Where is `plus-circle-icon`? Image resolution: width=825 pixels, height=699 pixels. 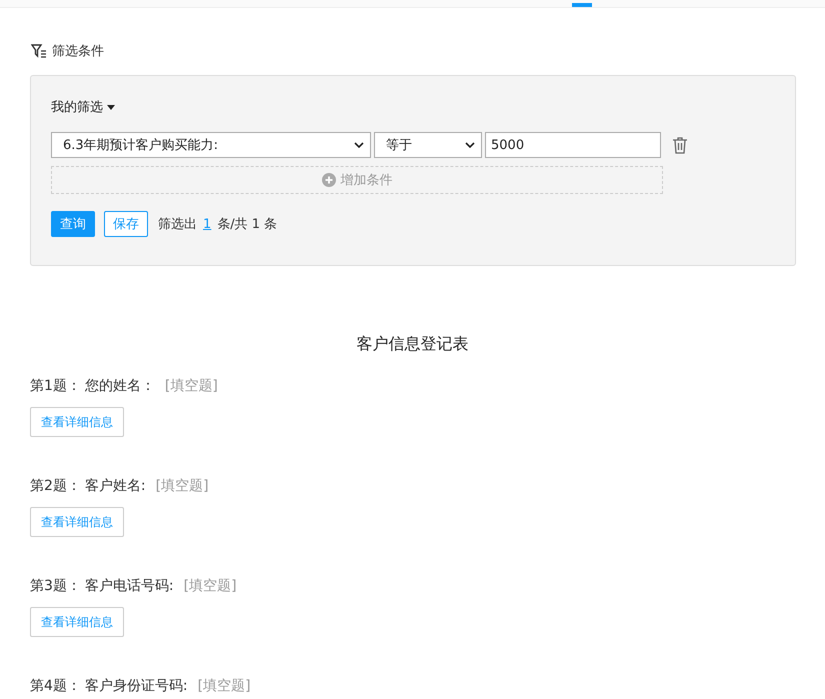
plus-circle-icon is located at coordinates (329, 180).